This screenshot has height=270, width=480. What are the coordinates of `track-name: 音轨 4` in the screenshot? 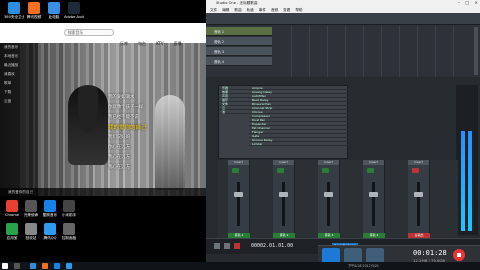 It's located at (219, 62).